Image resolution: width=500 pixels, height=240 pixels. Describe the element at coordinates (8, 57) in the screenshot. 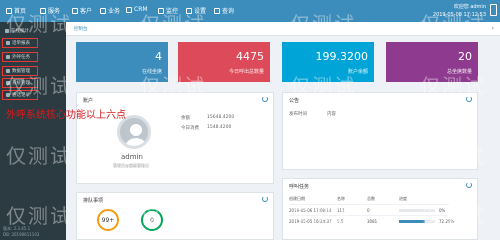

I see `task-icon` at that location.